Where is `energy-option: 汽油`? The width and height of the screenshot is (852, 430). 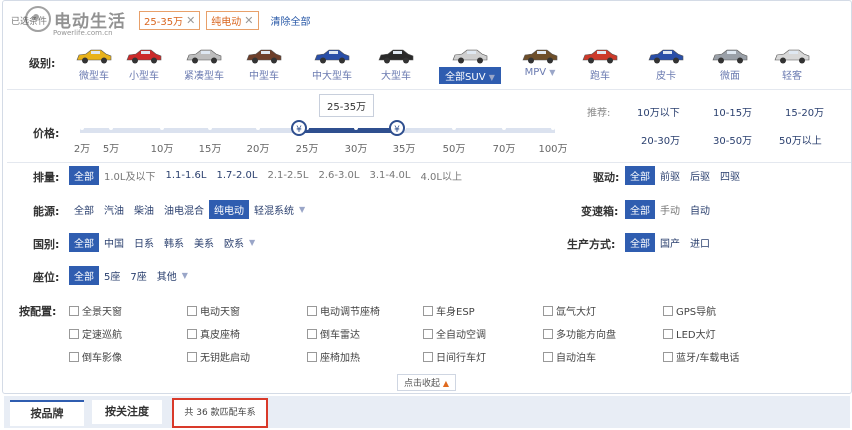
energy-option: 汽油 is located at coordinates (114, 209).